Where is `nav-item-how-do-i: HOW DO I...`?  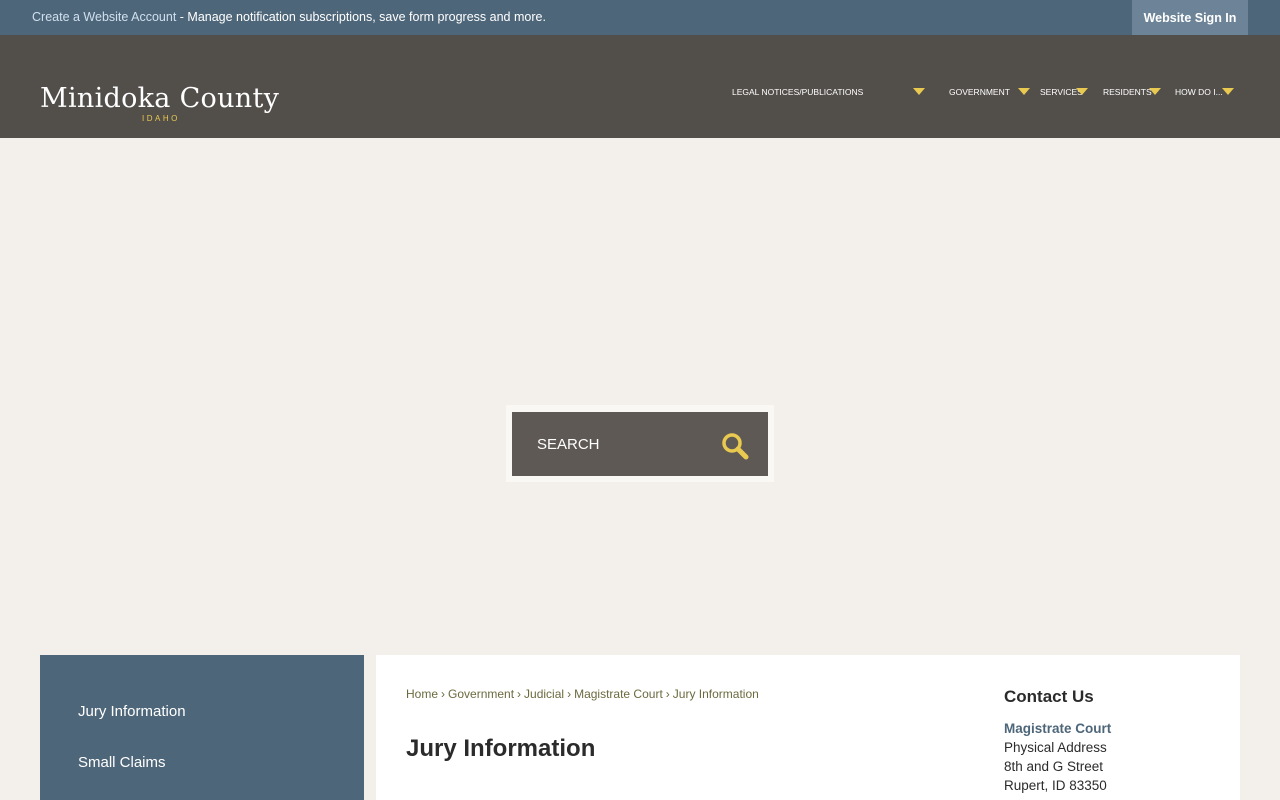 nav-item-how-do-i: HOW DO I... is located at coordinates (1199, 92).